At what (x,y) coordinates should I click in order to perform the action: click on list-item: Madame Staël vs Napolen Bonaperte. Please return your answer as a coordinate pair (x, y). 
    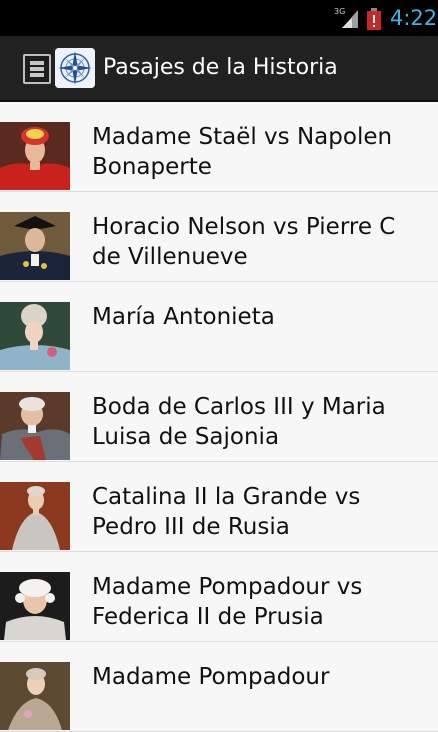
    Looking at the image, I should click on (219, 147).